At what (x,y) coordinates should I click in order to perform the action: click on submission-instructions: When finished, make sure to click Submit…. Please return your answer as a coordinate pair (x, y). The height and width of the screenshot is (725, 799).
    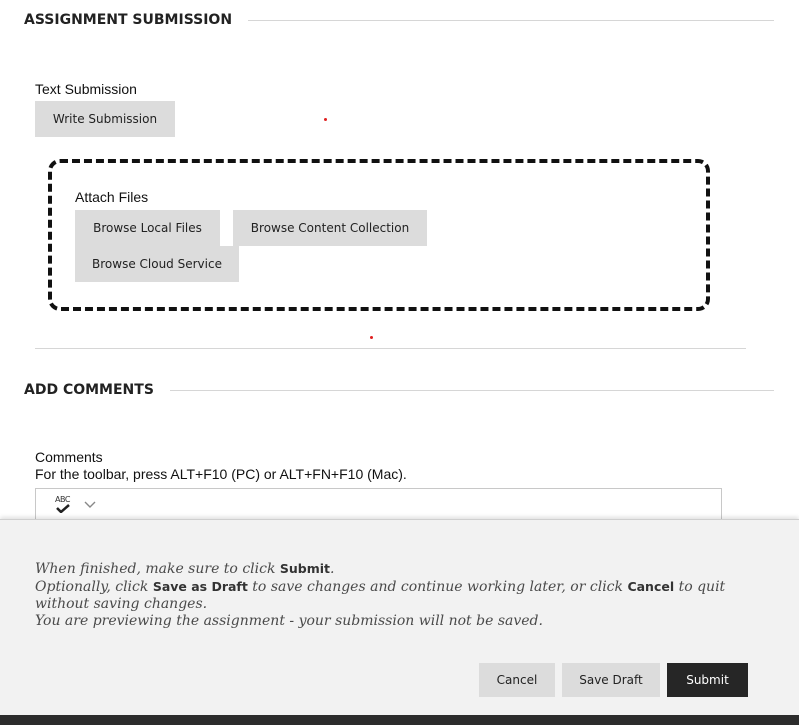
    Looking at the image, I should click on (395, 595).